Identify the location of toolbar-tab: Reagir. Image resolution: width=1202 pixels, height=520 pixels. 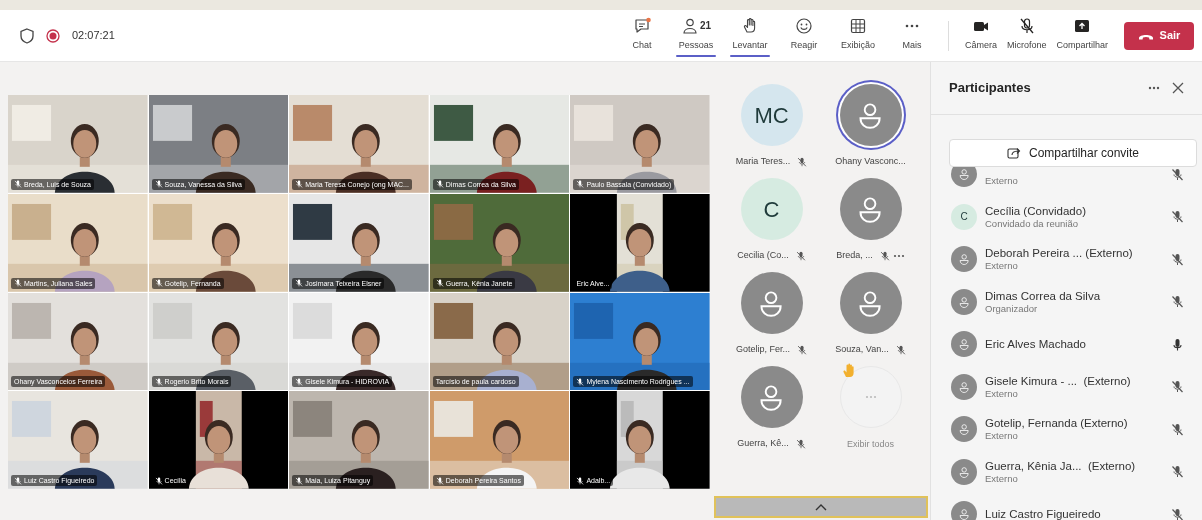
(803, 35).